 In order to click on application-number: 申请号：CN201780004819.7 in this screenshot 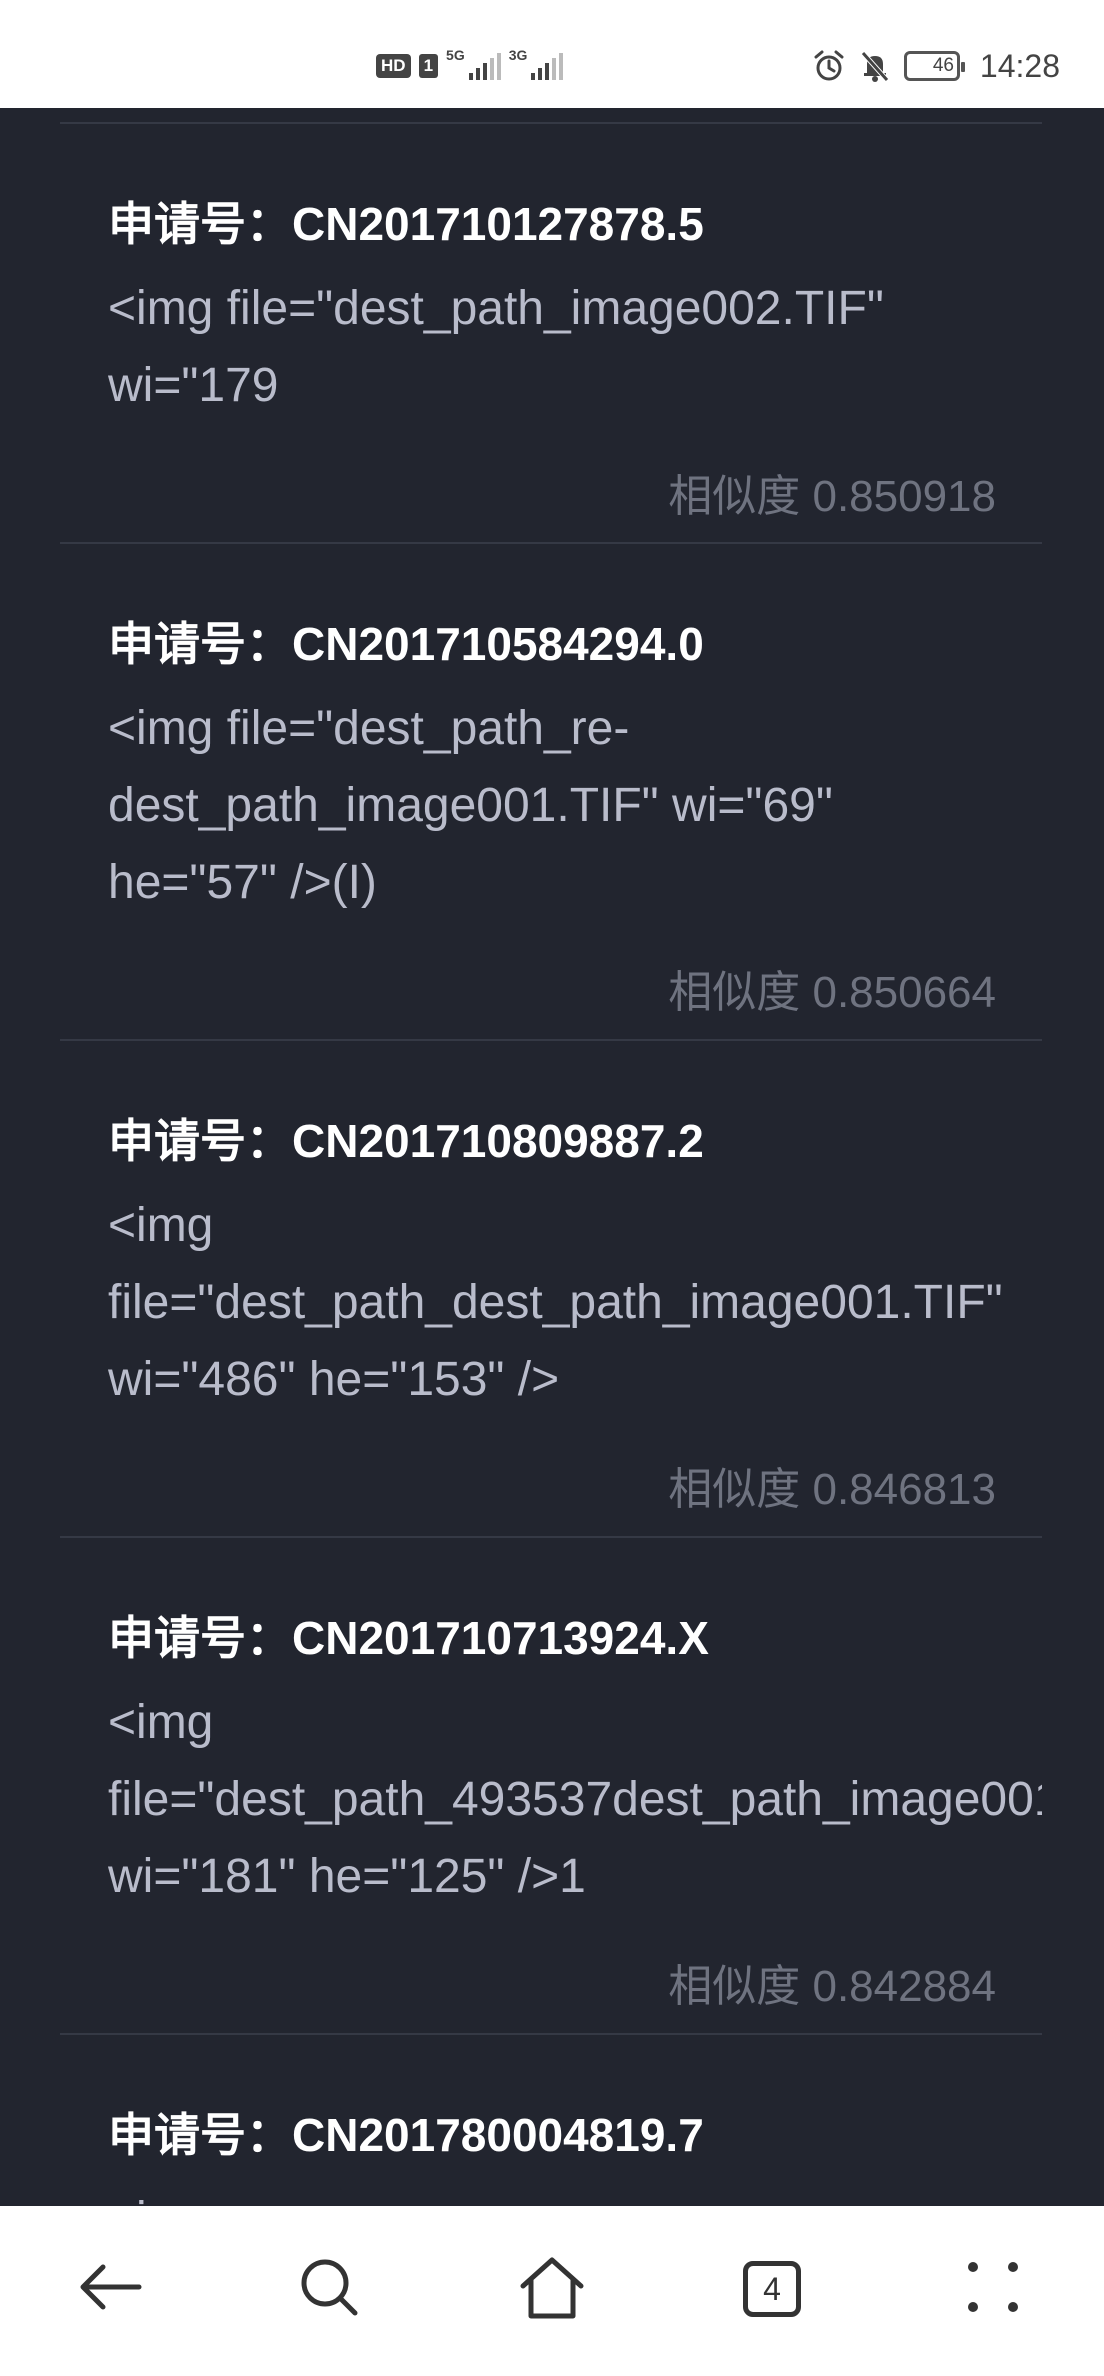, I will do `click(406, 2135)`.